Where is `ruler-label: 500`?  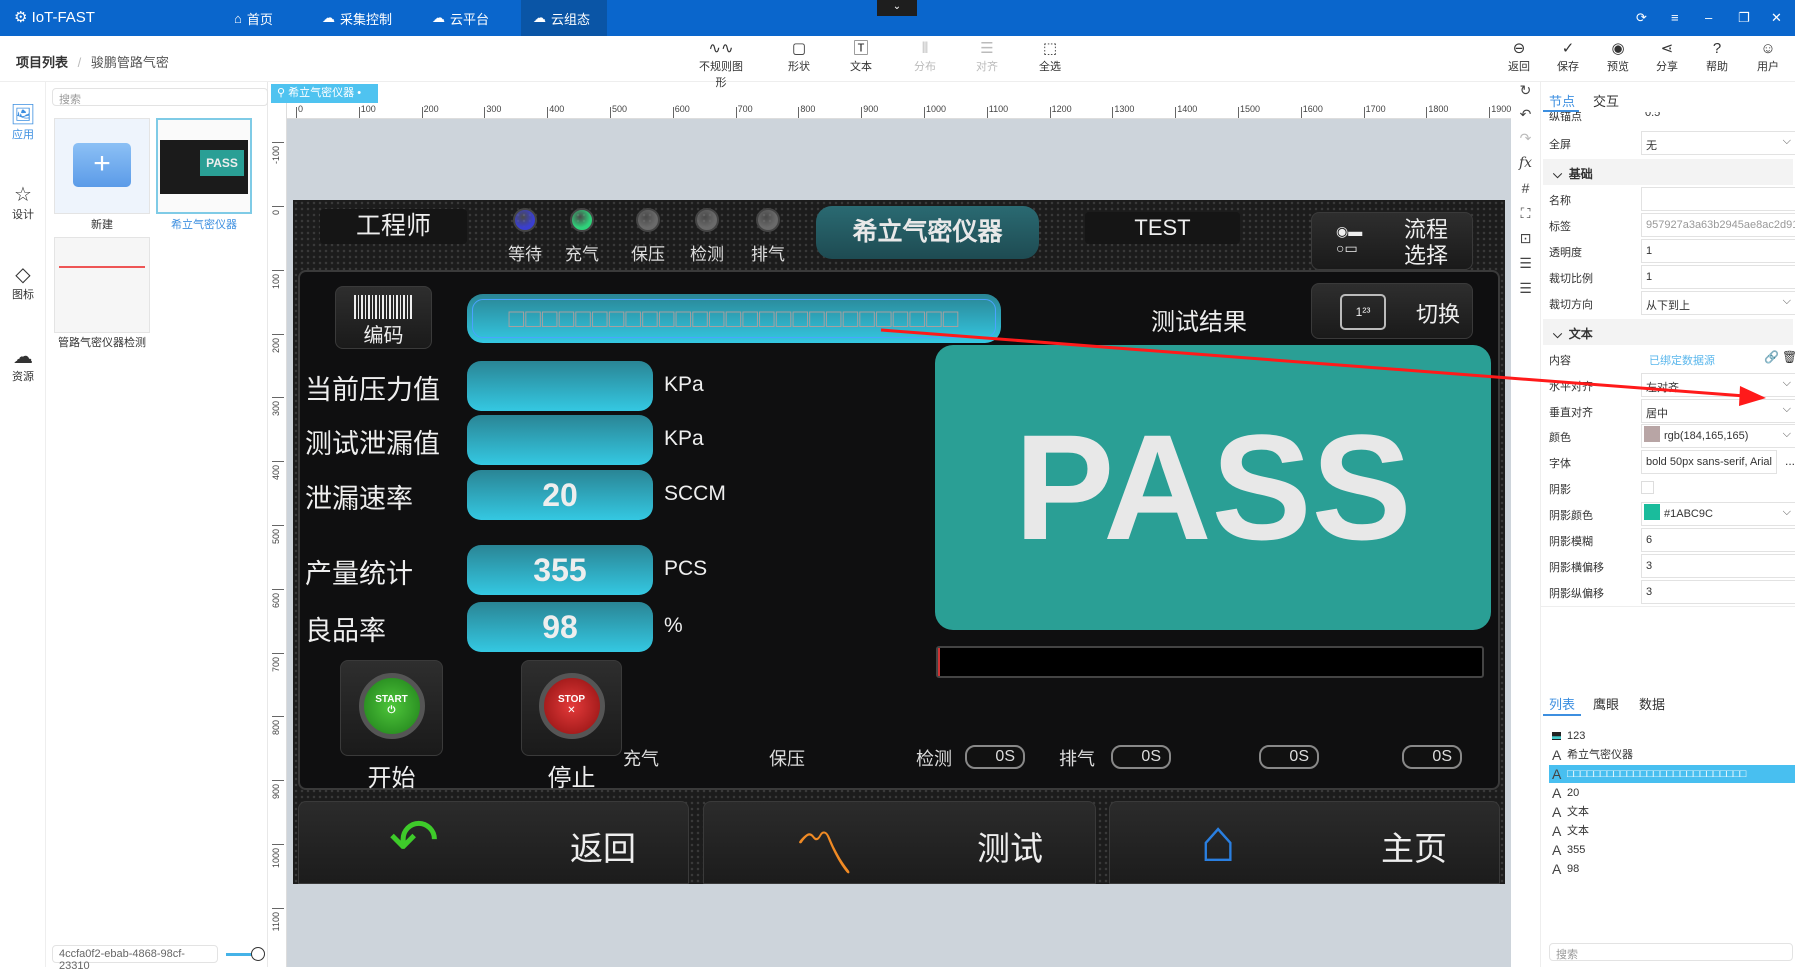
ruler-label: 500 is located at coordinates (620, 109).